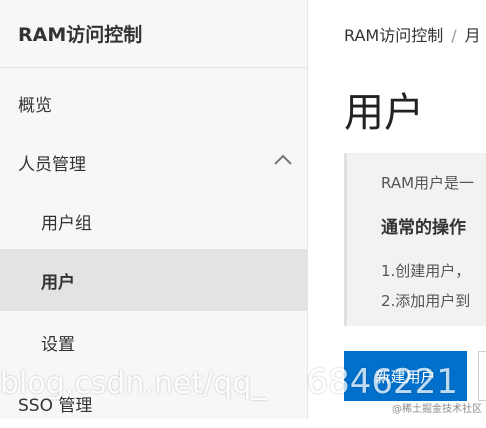 The width and height of the screenshot is (486, 428). I want to click on info-intro: RAM用户是一, so click(428, 183).